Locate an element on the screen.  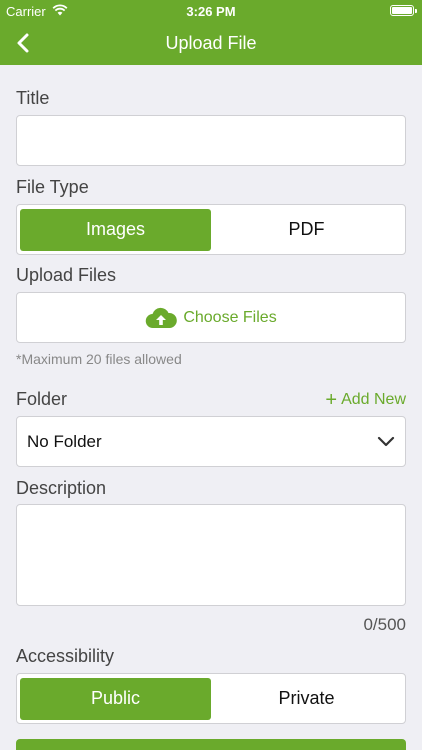
max-files-hint: *Maximum 20 files allowed is located at coordinates (99, 359).